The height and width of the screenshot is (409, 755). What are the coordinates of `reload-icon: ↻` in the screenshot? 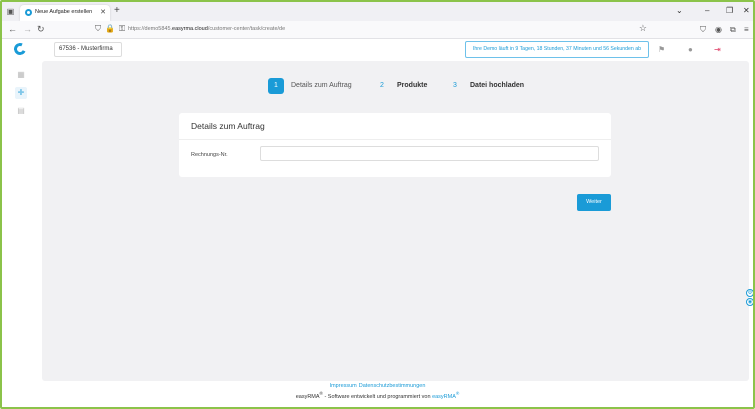 It's located at (41, 29).